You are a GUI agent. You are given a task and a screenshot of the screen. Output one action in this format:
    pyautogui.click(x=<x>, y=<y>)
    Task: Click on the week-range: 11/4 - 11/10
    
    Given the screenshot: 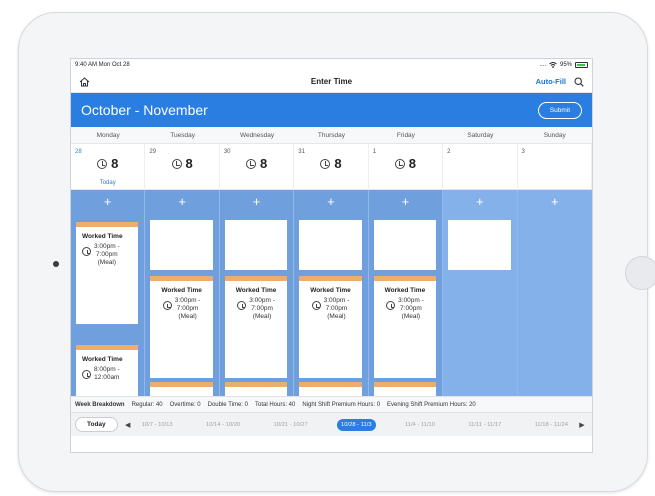 What is the action you would take?
    pyautogui.click(x=420, y=425)
    